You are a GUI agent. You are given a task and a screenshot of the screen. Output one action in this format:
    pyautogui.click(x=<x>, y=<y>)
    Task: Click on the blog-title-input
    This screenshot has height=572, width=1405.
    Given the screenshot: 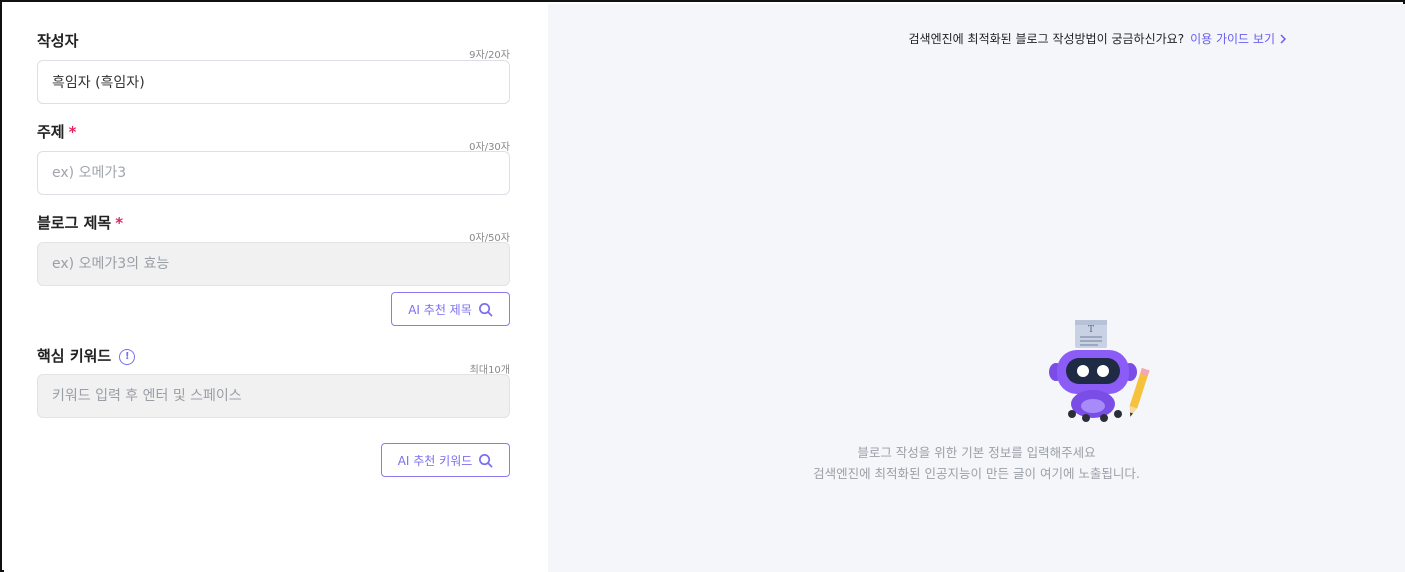 What is the action you would take?
    pyautogui.click(x=273, y=264)
    